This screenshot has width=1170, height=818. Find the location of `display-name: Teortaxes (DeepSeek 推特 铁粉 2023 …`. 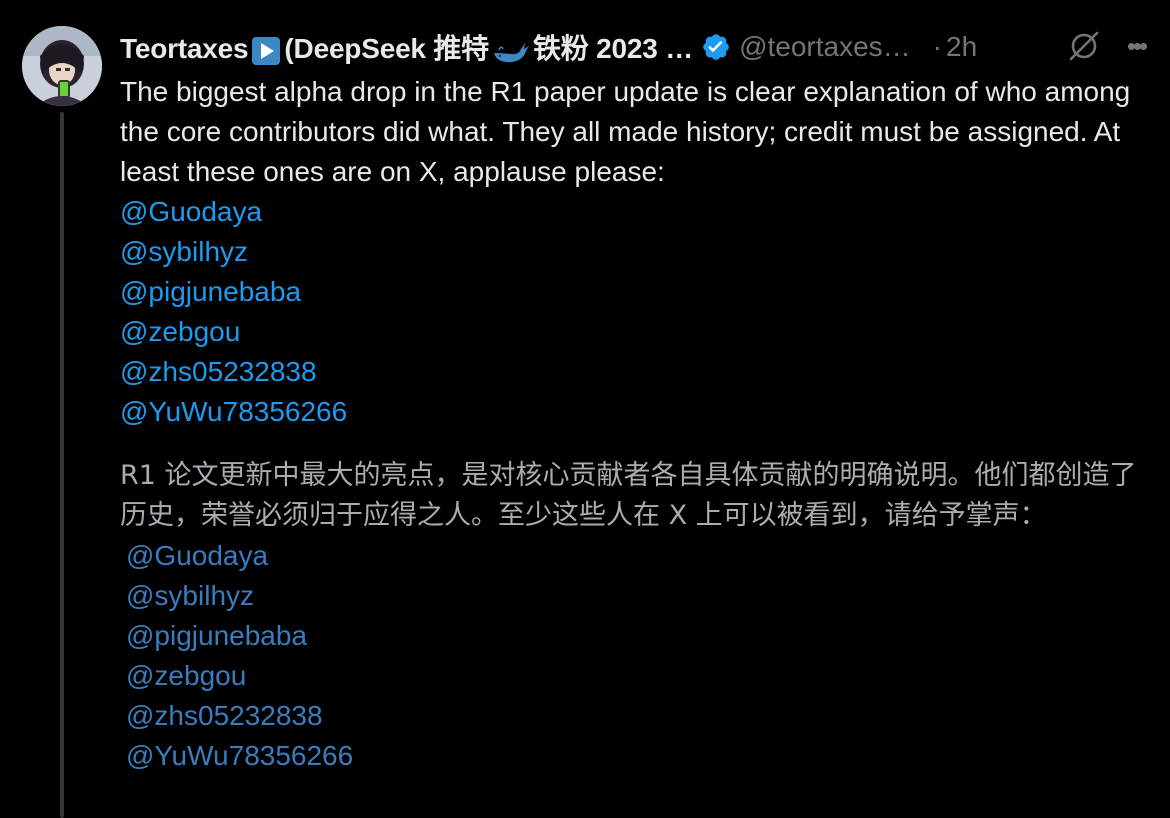

display-name: Teortaxes (DeepSeek 推特 铁粉 2023 … is located at coordinates (406, 47).